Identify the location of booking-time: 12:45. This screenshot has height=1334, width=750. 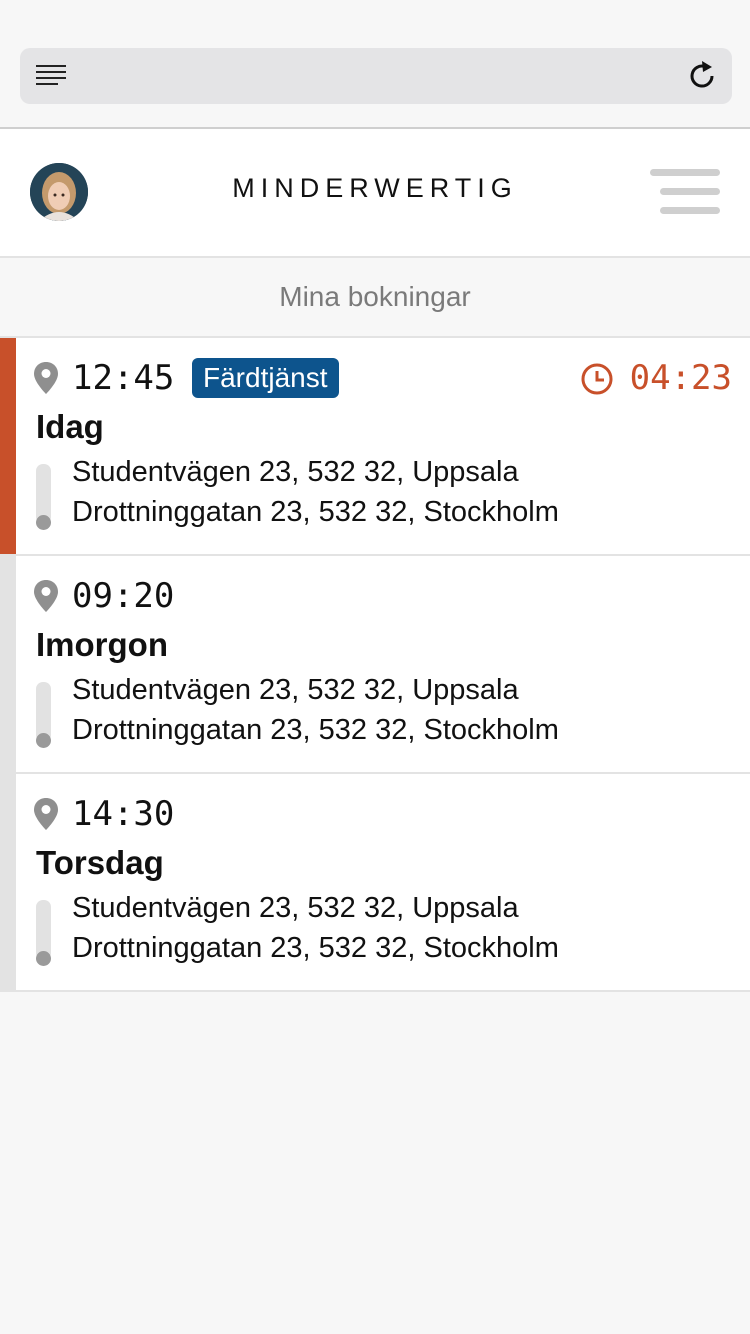
(123, 378).